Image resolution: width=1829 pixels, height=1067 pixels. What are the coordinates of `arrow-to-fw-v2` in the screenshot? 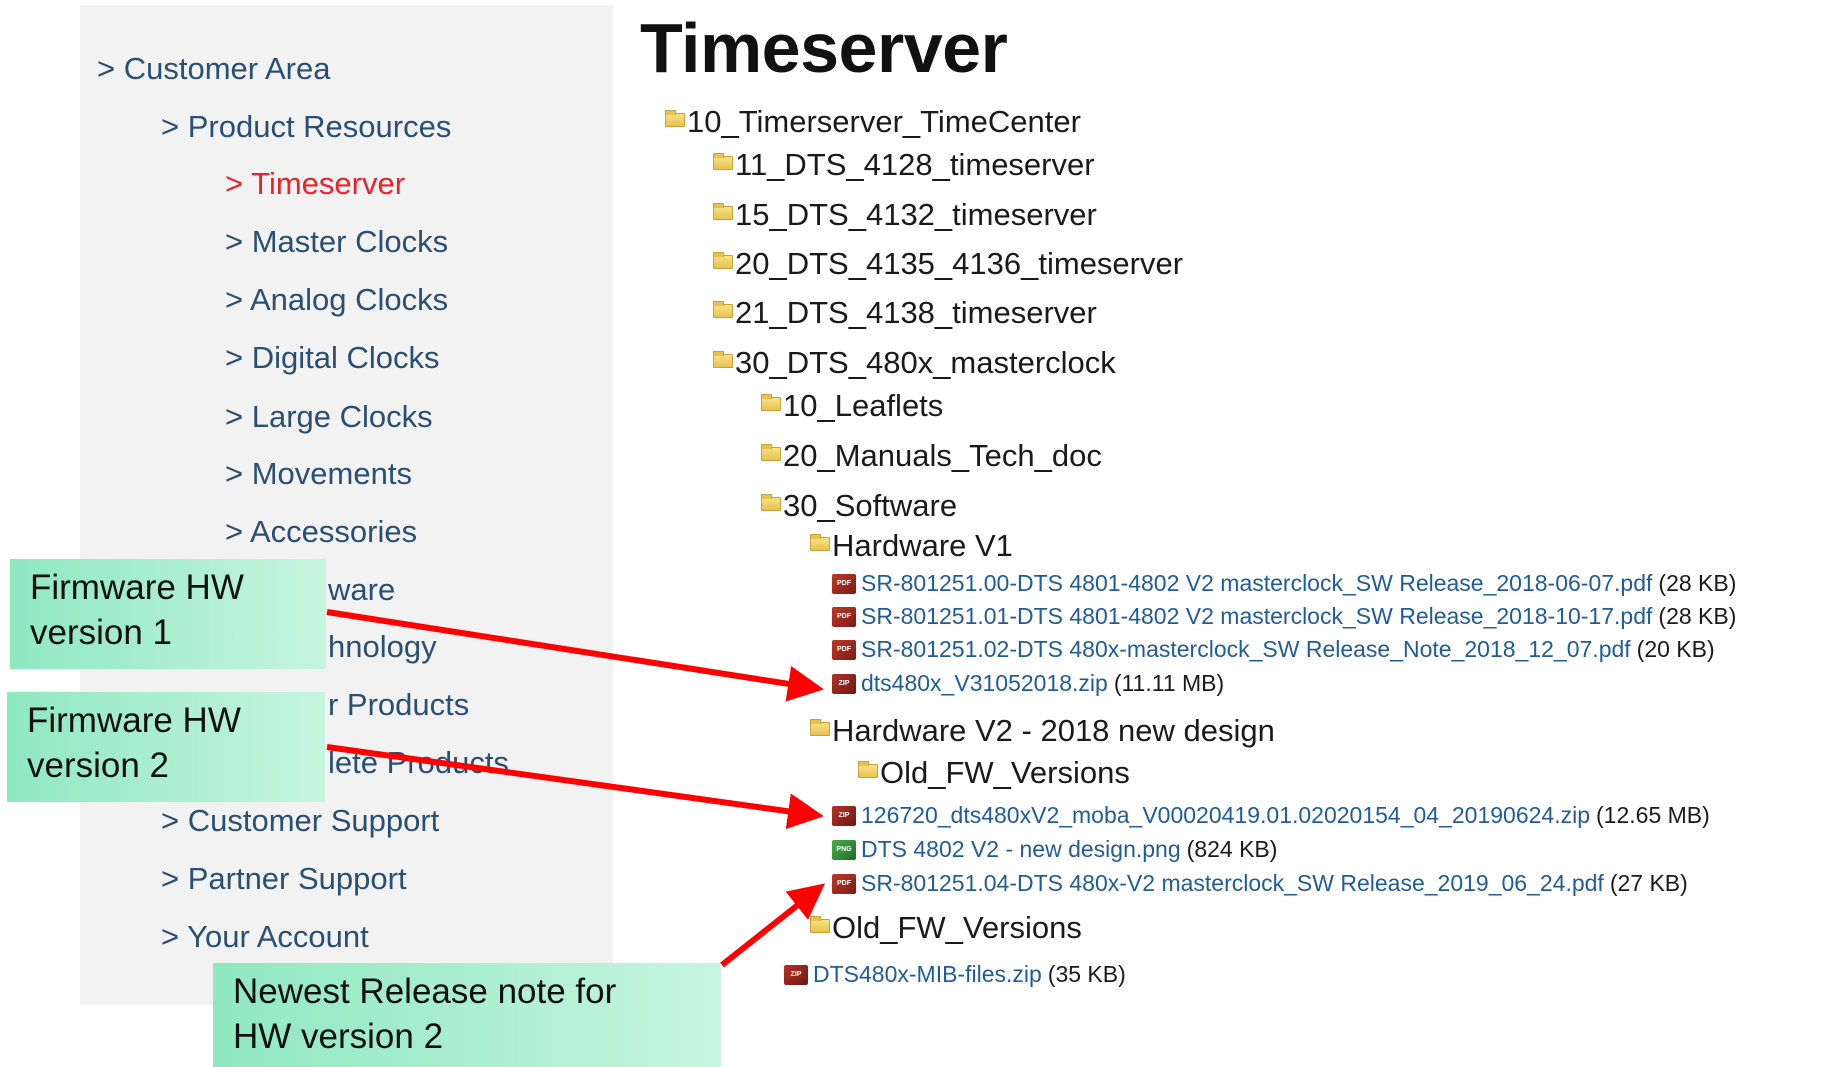 It's located at (575, 787).